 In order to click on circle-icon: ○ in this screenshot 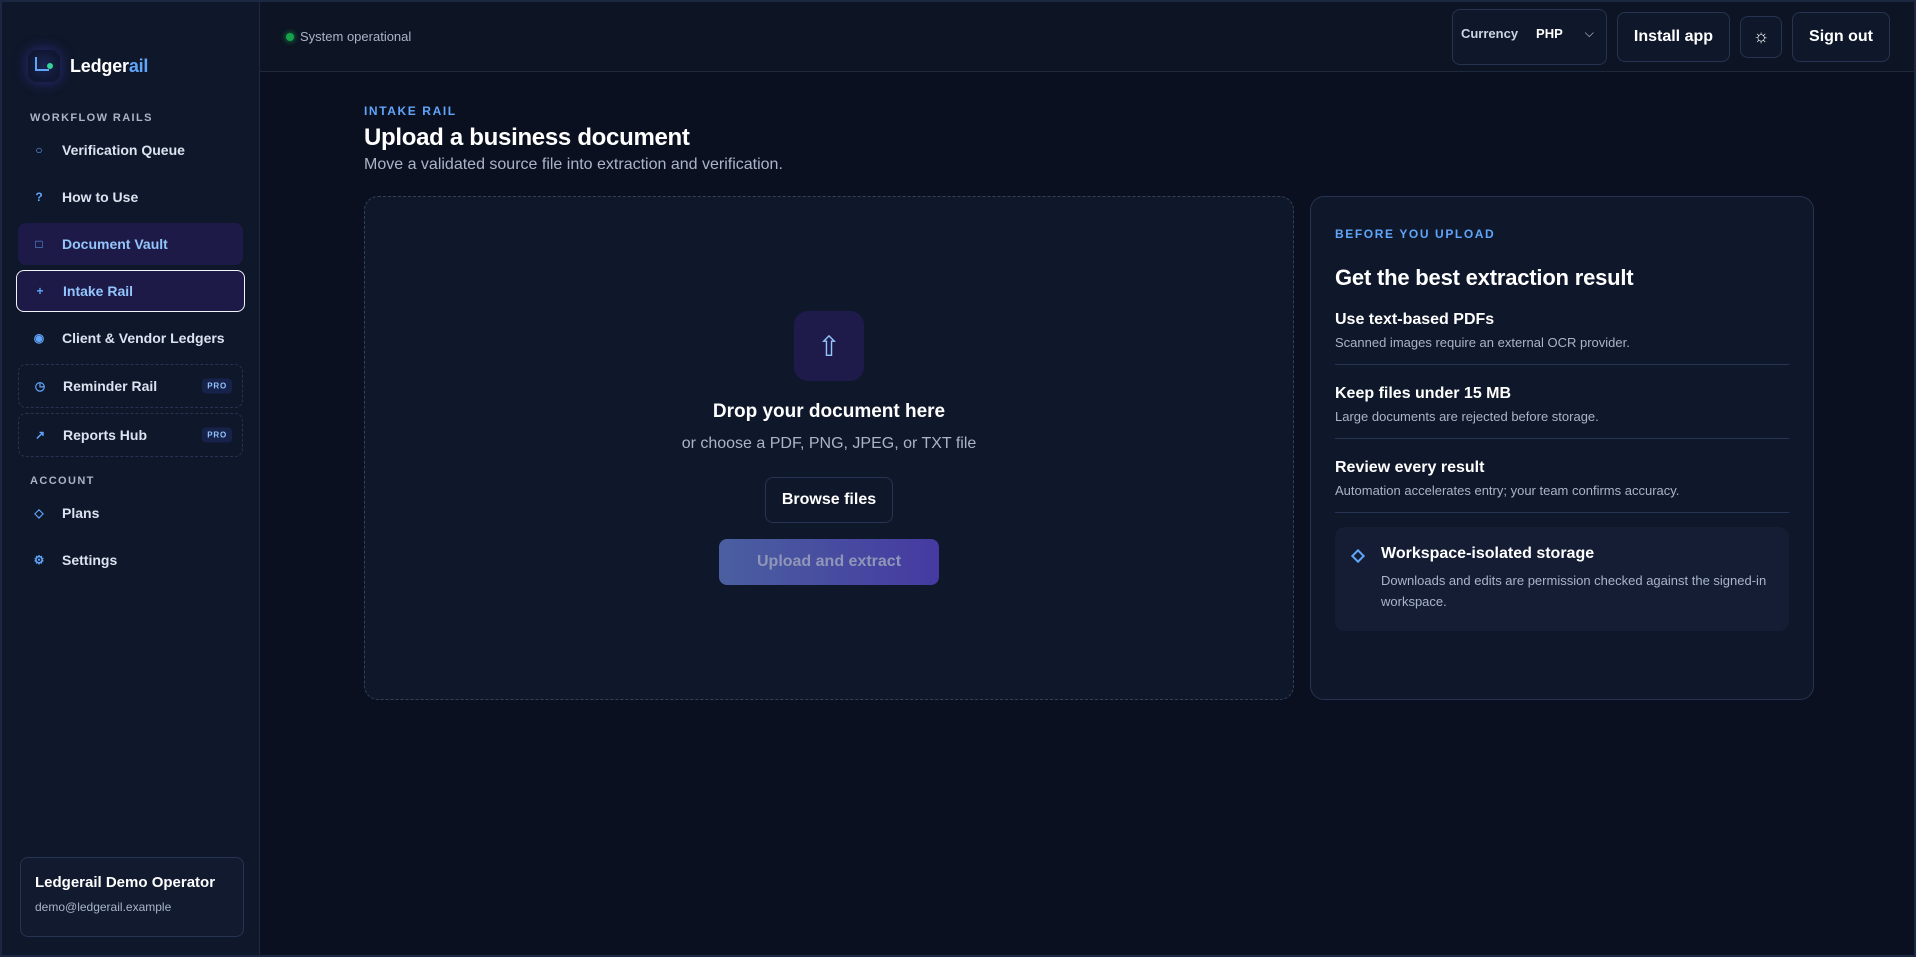, I will do `click(39, 150)`.